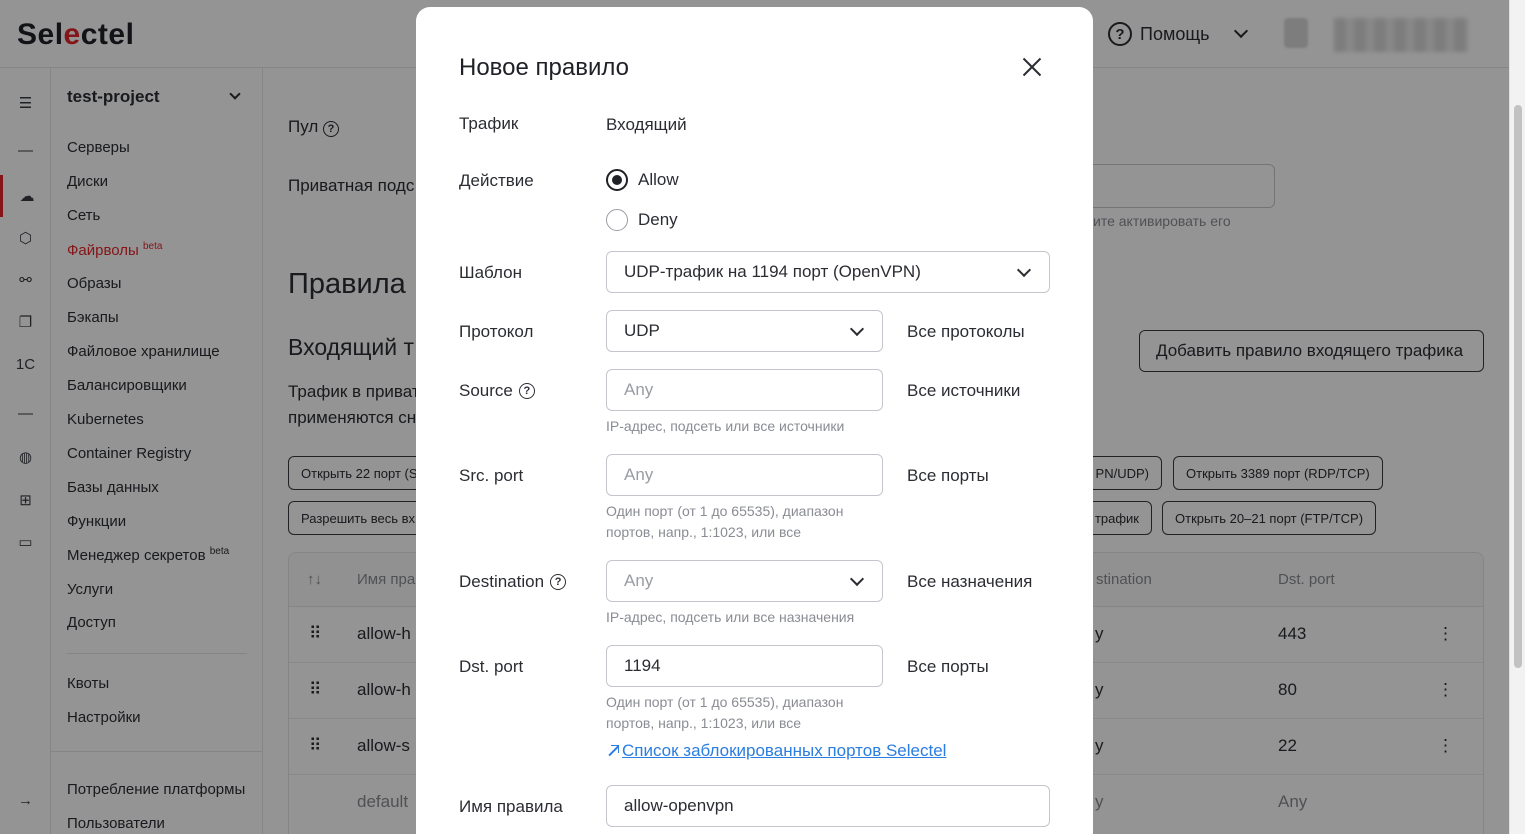  What do you see at coordinates (658, 219) in the screenshot?
I see `radio-label: Deny` at bounding box center [658, 219].